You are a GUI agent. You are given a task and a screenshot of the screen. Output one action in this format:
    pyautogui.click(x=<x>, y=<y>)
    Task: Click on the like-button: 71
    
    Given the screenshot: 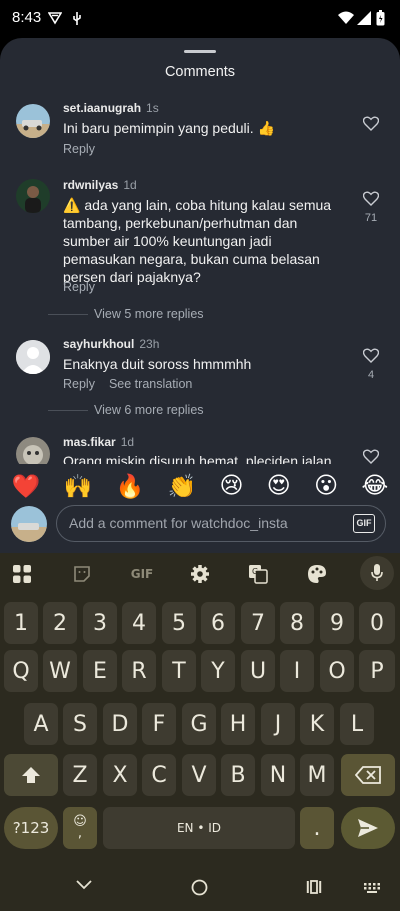 What is the action you would take?
    pyautogui.click(x=371, y=207)
    